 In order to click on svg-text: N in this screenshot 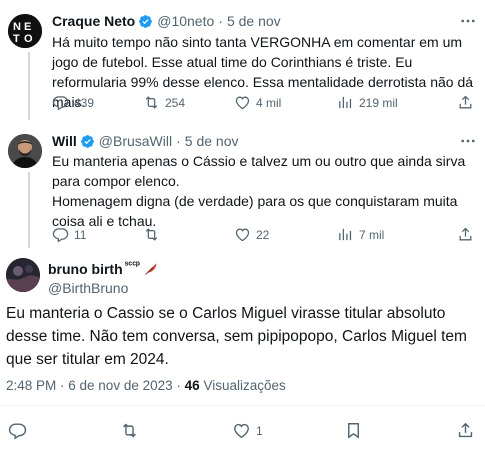, I will do `click(17, 27)`.